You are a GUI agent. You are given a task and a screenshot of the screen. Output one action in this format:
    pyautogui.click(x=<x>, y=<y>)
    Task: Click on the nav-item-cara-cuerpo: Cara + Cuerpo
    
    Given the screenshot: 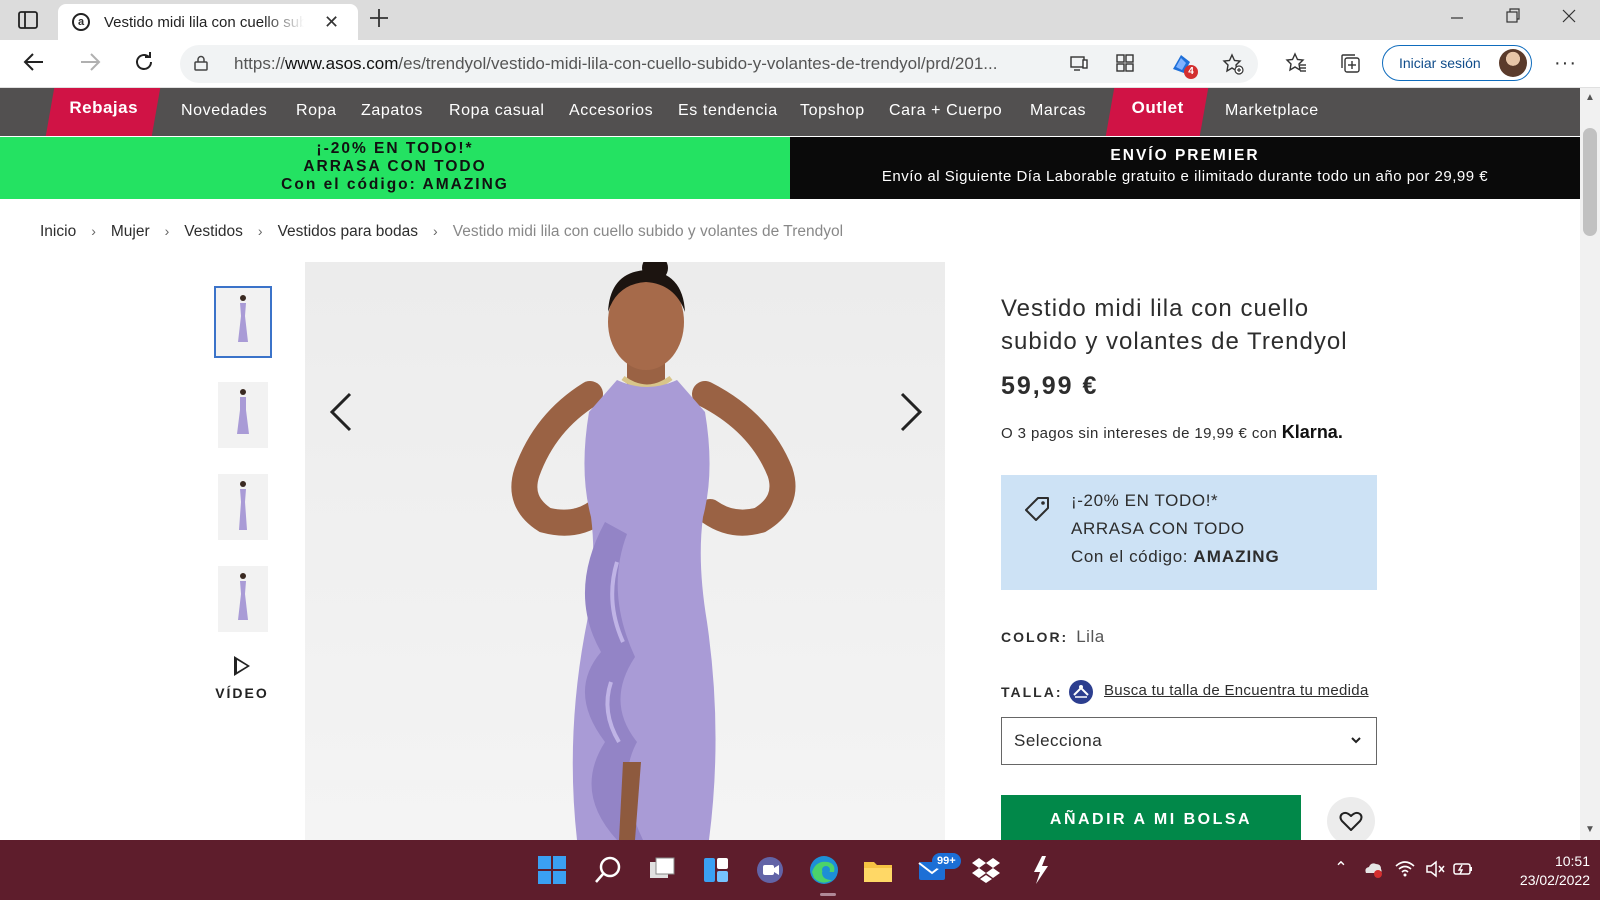 What is the action you would take?
    pyautogui.click(x=945, y=111)
    